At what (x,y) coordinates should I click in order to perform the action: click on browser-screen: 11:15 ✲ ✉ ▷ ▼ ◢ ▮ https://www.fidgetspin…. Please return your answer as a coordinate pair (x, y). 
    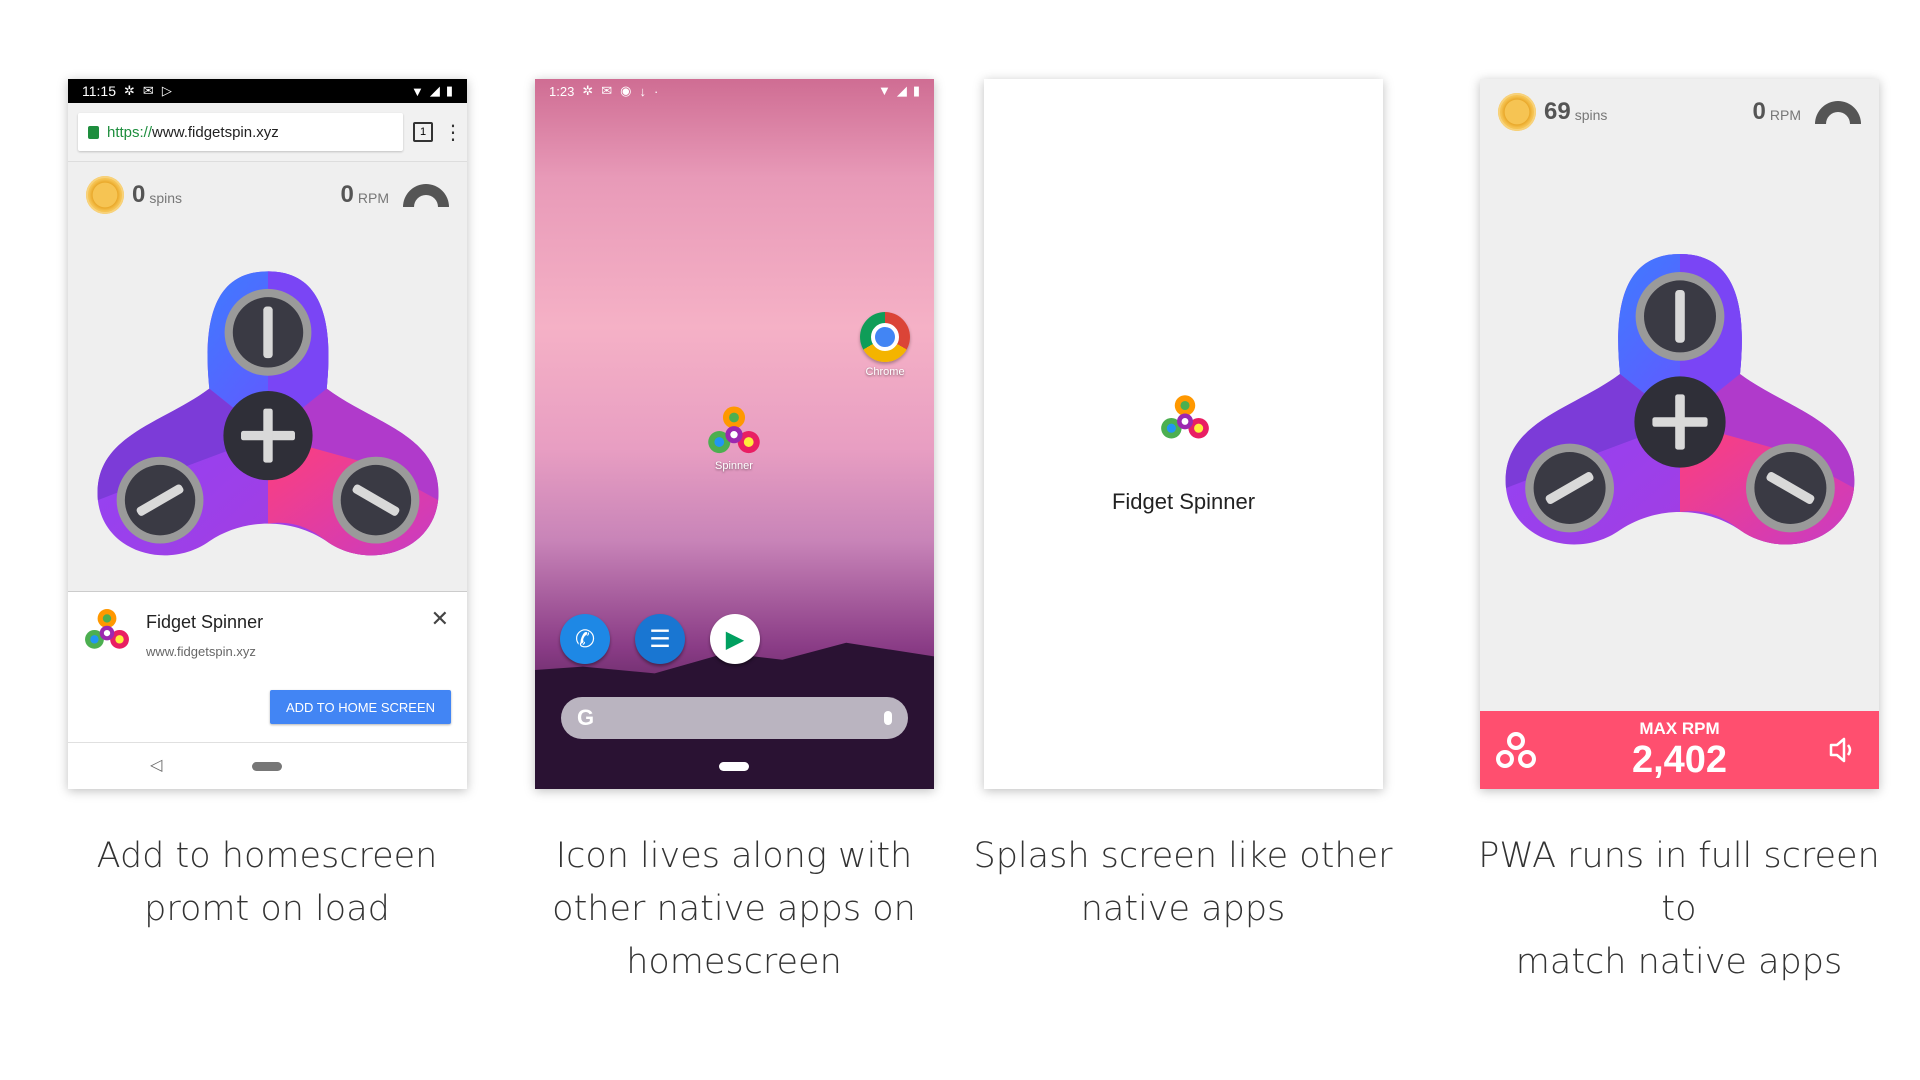
    Looking at the image, I should click on (267, 434).